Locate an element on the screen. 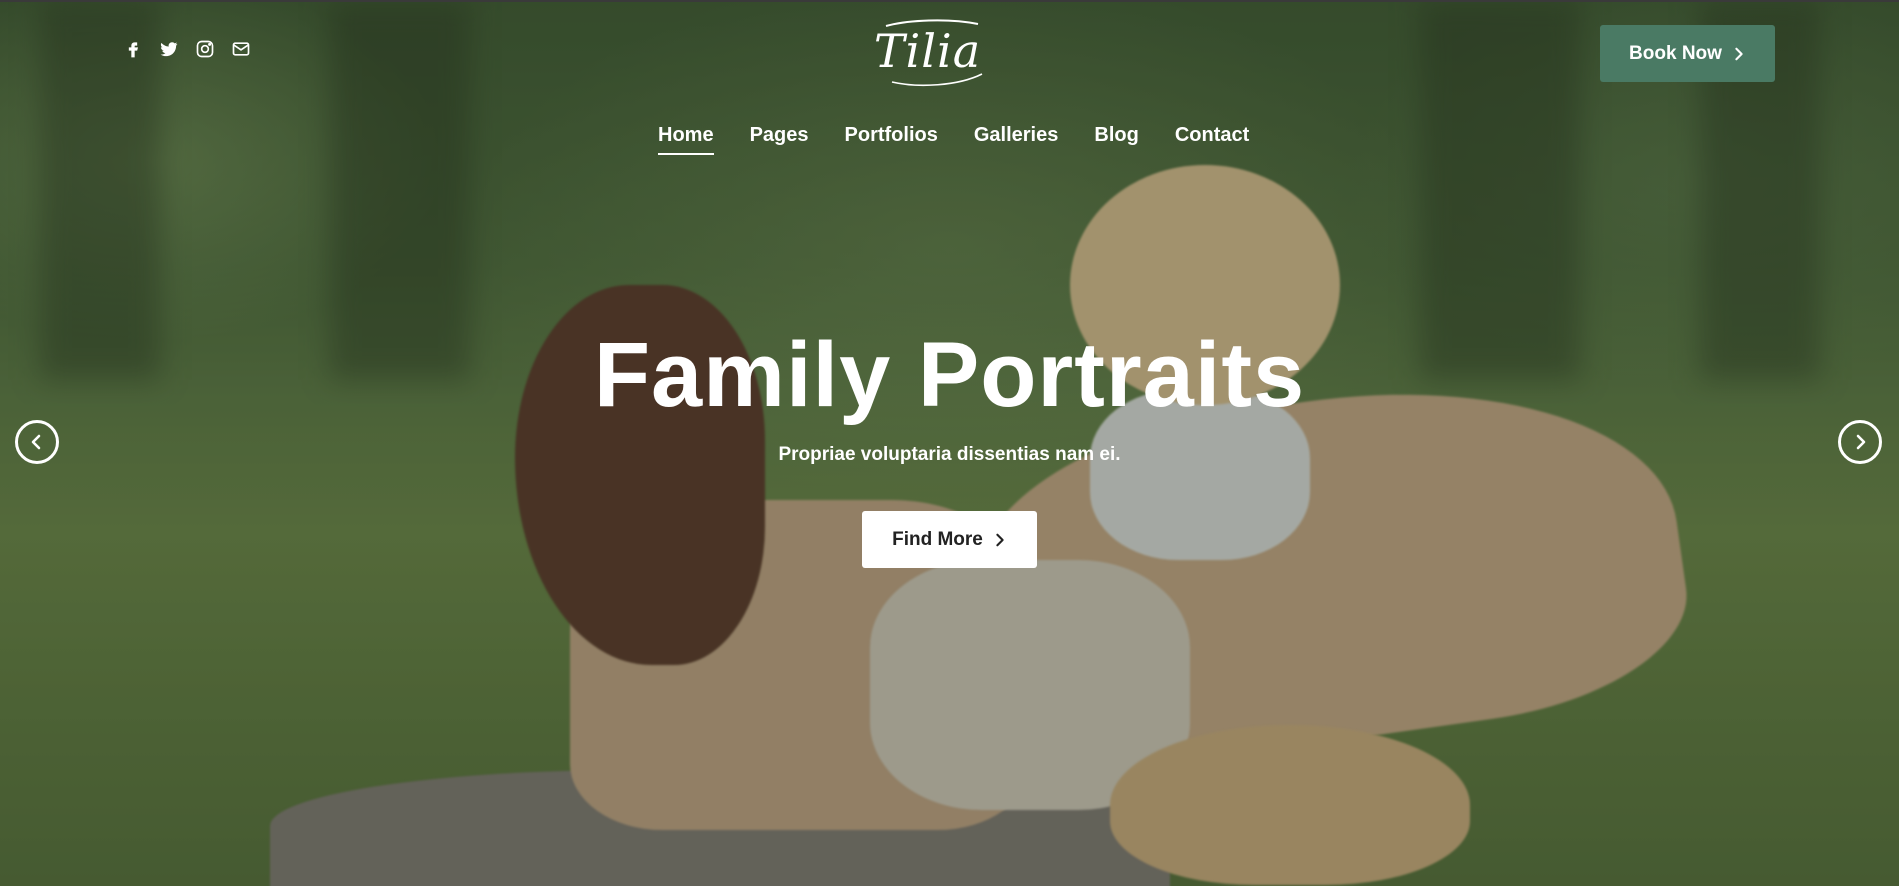  nav-item-home: Home is located at coordinates (686, 139).